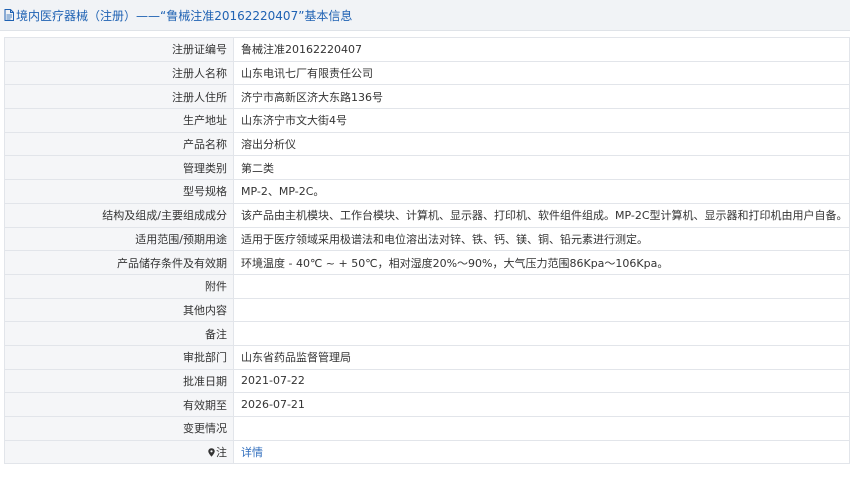 Image resolution: width=850 pixels, height=487 pixels. I want to click on row-value: 鲁械注准20162220407, so click(541, 49).